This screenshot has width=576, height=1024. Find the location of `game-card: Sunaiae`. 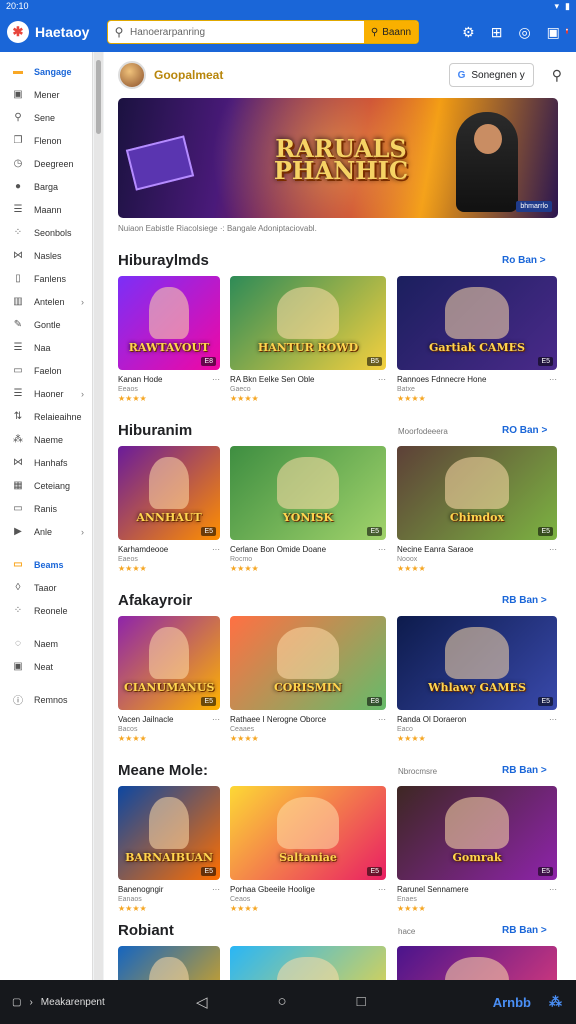

game-card: Sunaiae is located at coordinates (308, 963).